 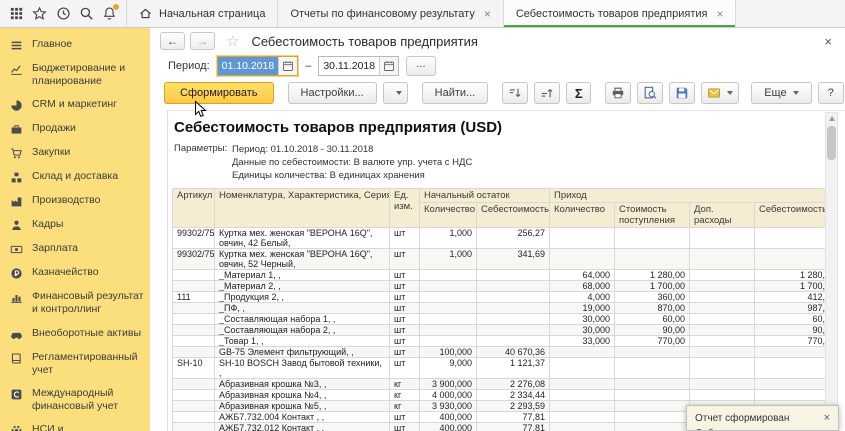 What do you see at coordinates (39, 13) in the screenshot?
I see `favorites-button` at bounding box center [39, 13].